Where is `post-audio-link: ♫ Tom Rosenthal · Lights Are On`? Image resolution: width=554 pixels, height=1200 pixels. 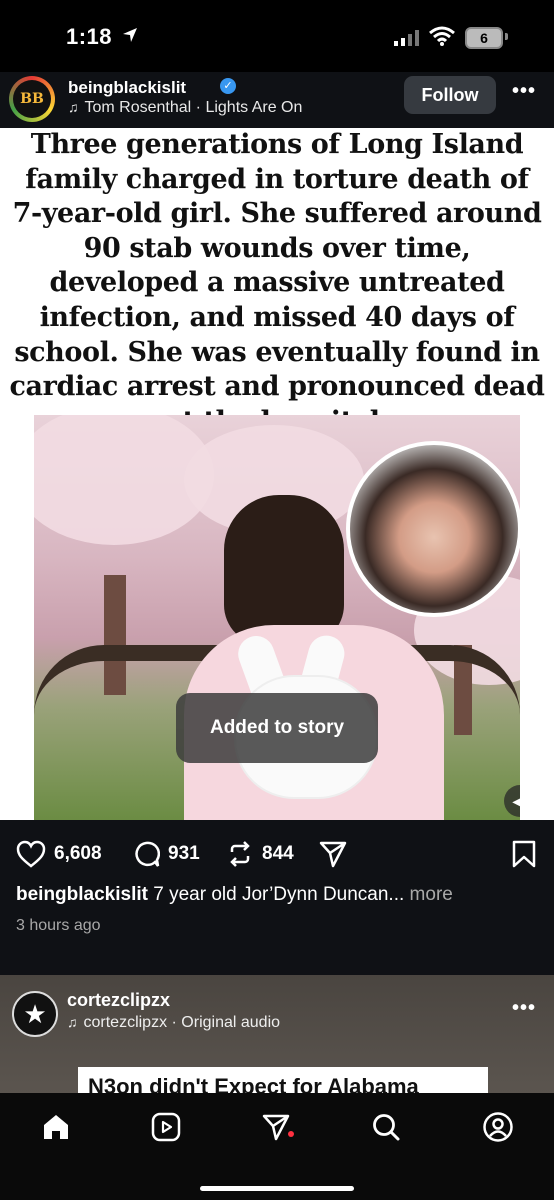 post-audio-link: ♫ Tom Rosenthal · Lights Are On is located at coordinates (185, 108).